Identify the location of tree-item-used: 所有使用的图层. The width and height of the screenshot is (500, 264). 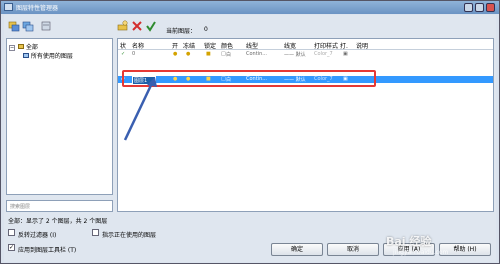
(48, 55).